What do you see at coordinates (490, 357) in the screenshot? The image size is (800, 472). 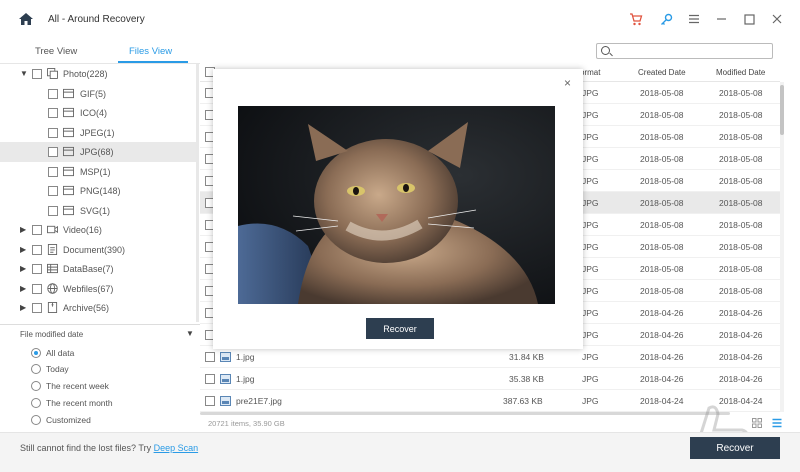 I see `table-row: 1.jpg 31.84 KB JPG 2018-04-26 2018-04-26` at bounding box center [490, 357].